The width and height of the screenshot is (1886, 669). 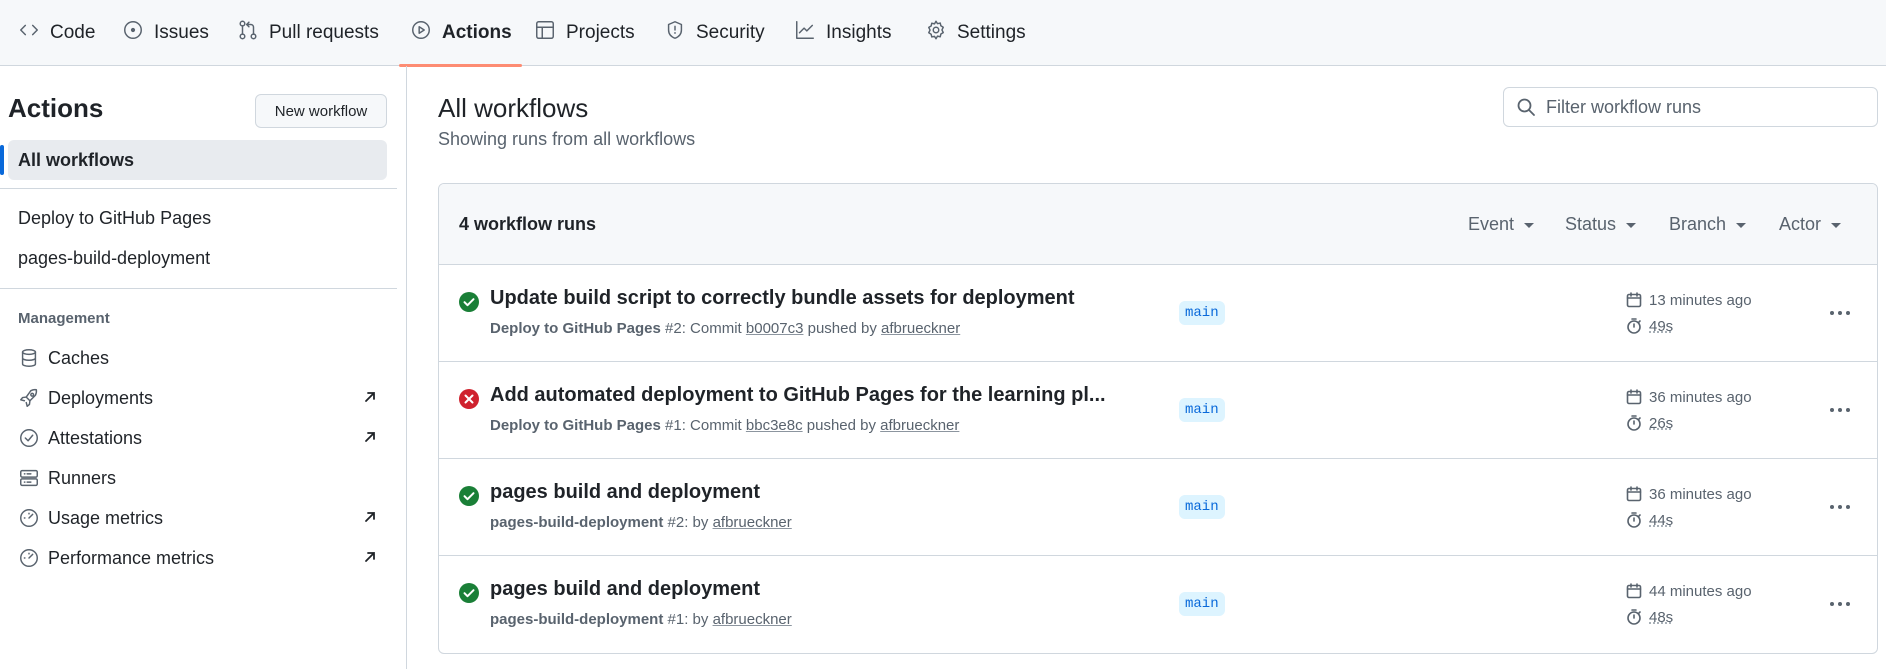 What do you see at coordinates (426, 33) in the screenshot?
I see `play-icon` at bounding box center [426, 33].